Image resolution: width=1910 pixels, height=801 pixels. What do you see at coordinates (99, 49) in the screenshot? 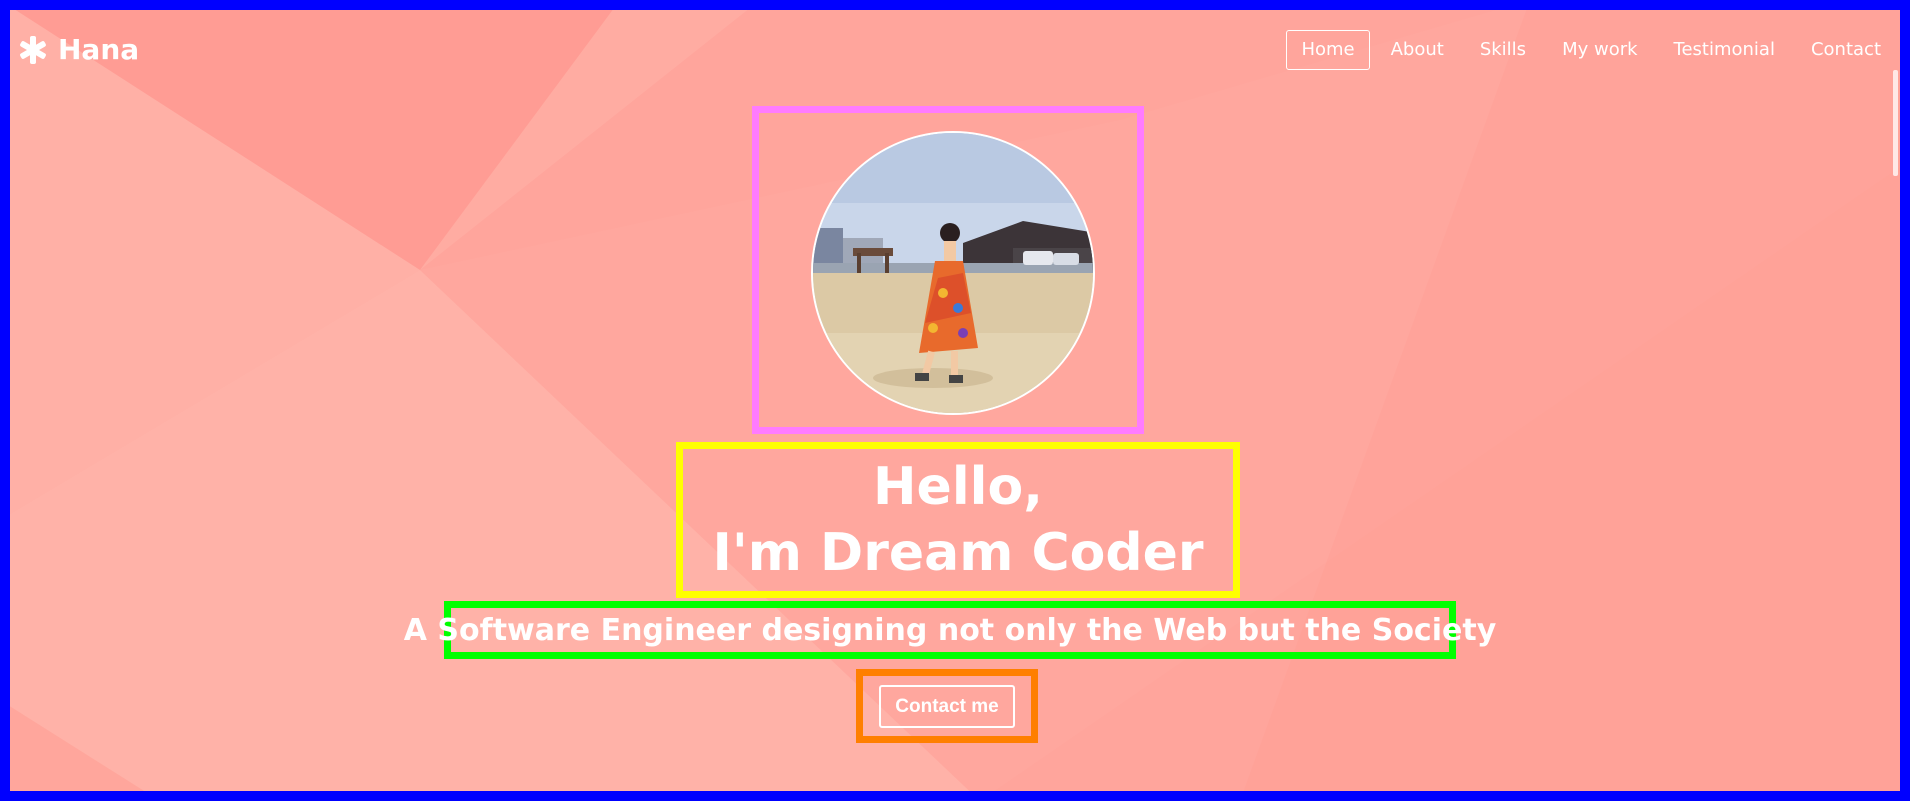
I see `brand-name: Hana` at bounding box center [99, 49].